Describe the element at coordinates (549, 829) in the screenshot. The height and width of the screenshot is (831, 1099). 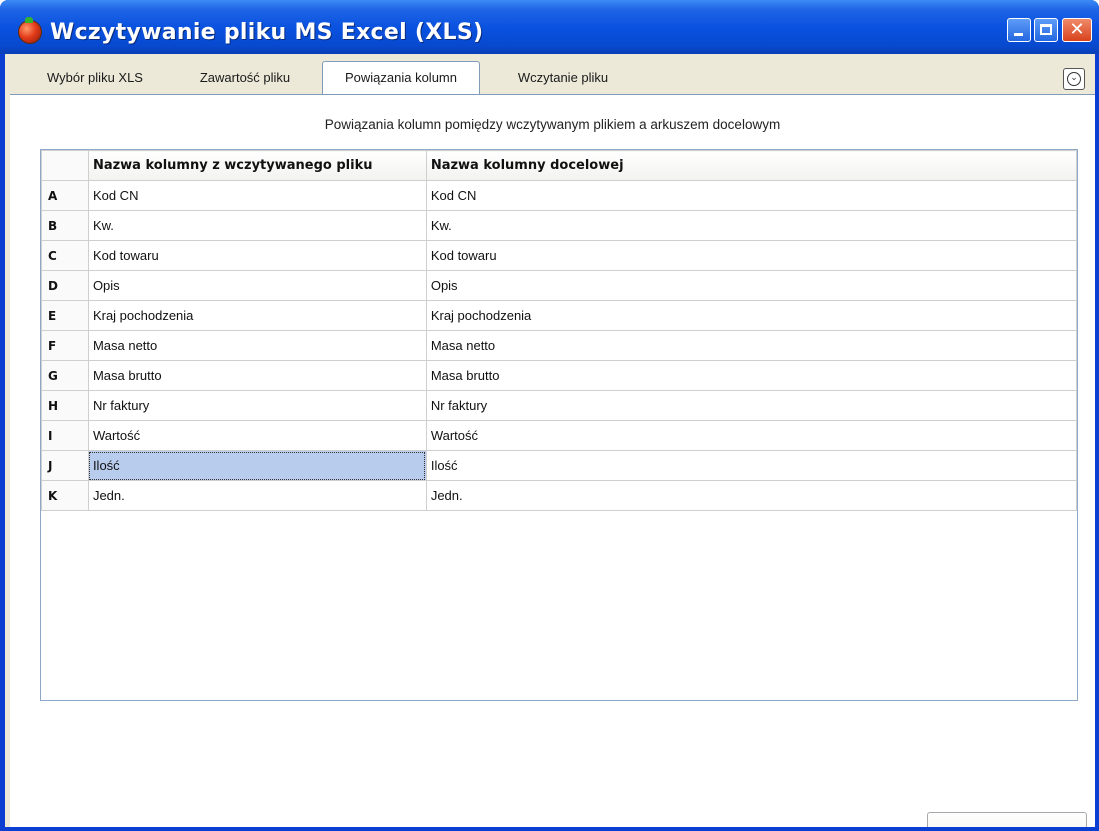
I see `window-bottom-border` at that location.